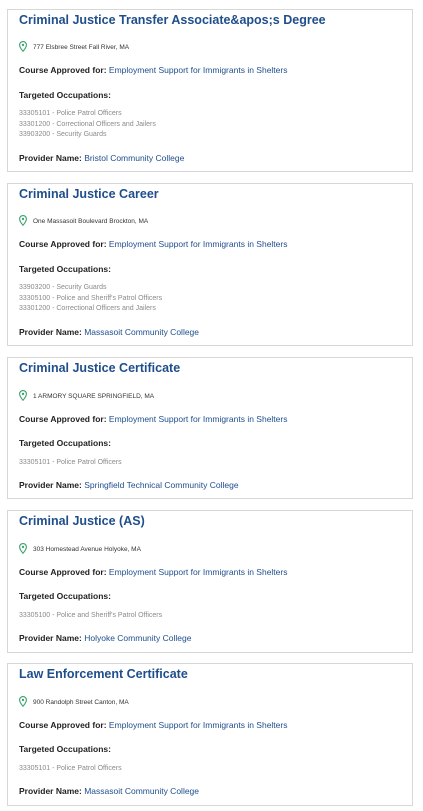 The height and width of the screenshot is (811, 423). I want to click on address-text: 777 Elsbree Street Fall River, MA, so click(81, 47).